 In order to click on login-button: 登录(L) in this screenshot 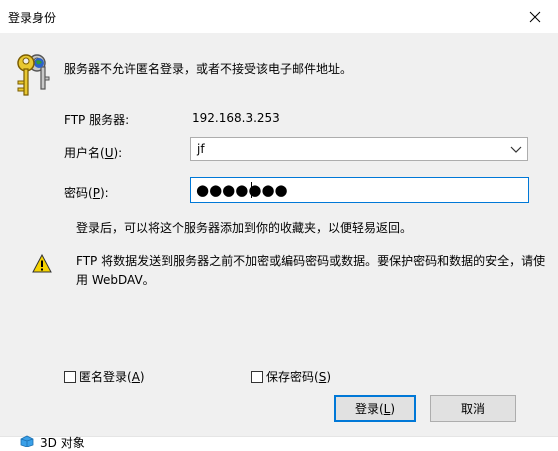, I will do `click(375, 408)`.